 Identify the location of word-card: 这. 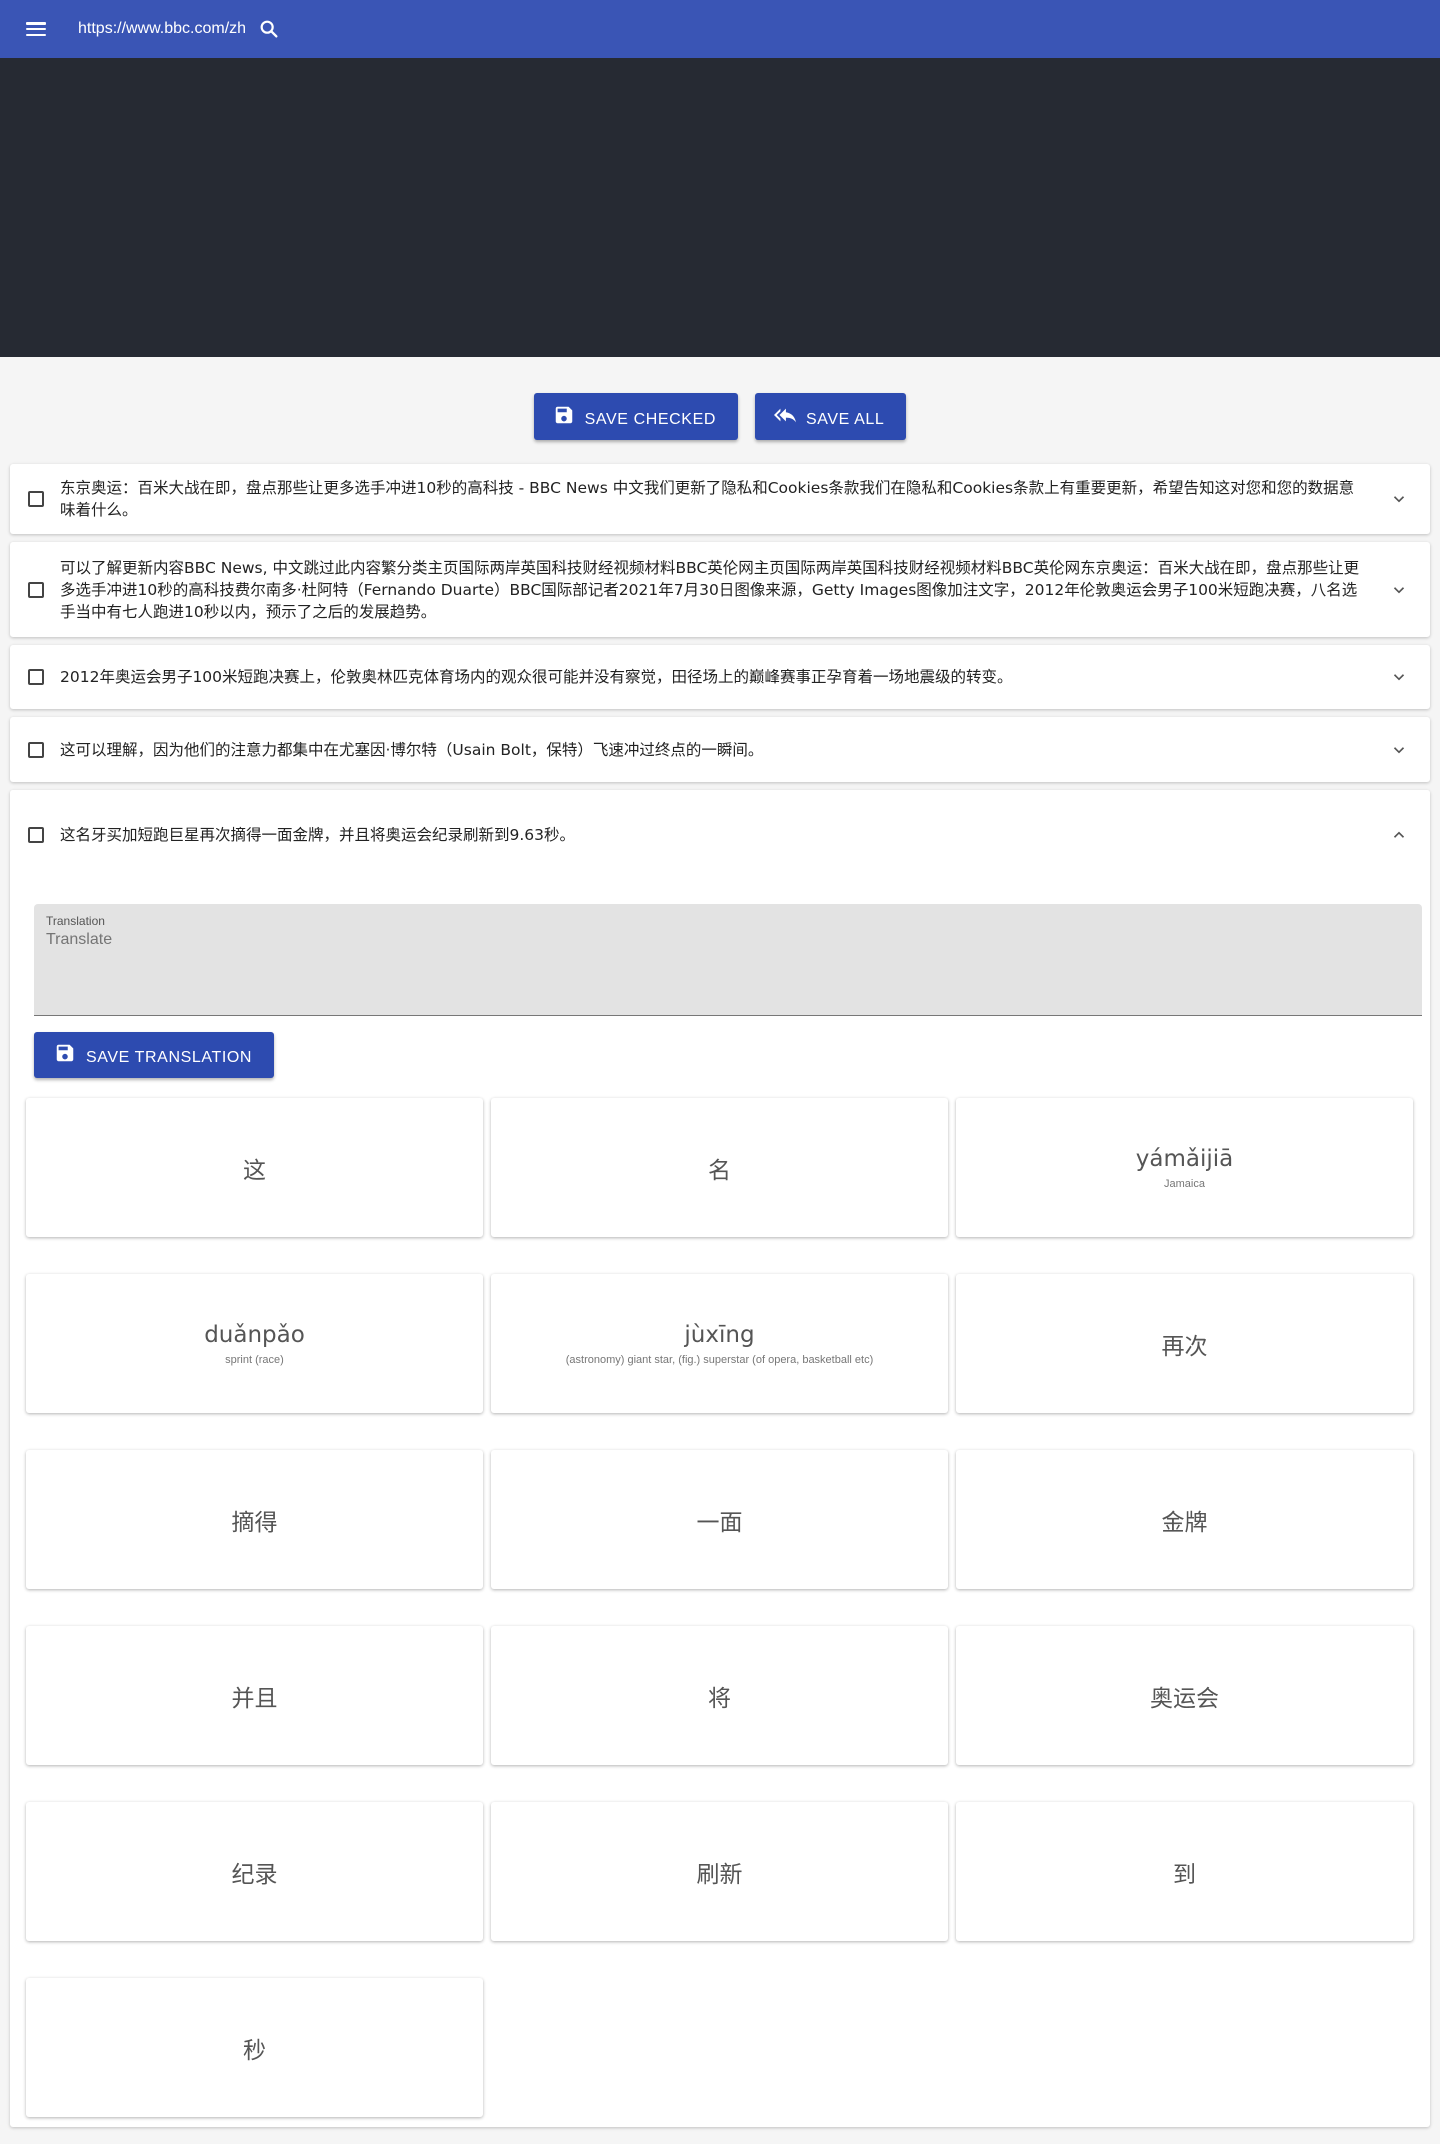
(254, 1167).